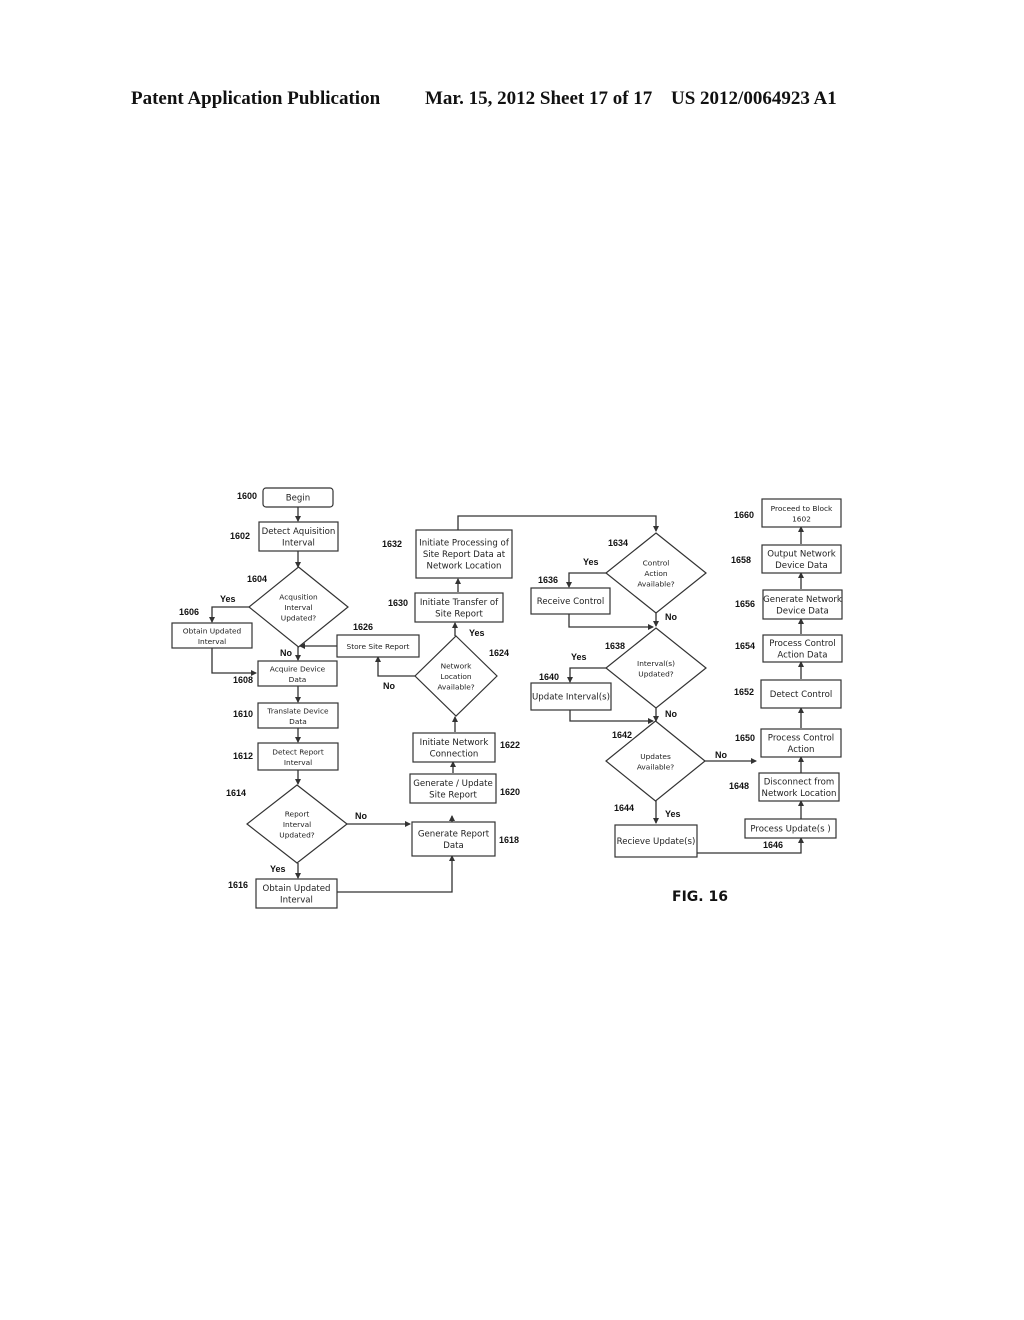 The width and height of the screenshot is (1024, 1320). Describe the element at coordinates (802, 508) in the screenshot. I see `node-text-line: Proceed to Block` at that location.